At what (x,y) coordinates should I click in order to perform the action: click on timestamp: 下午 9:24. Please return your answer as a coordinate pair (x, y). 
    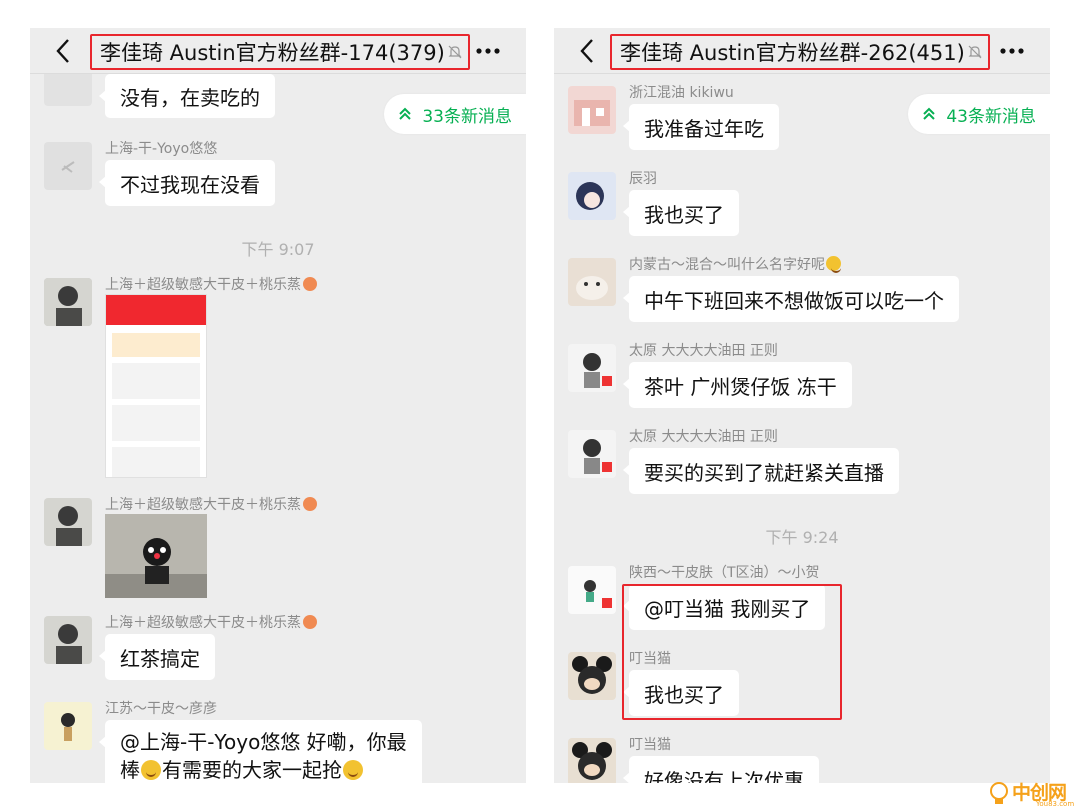
    Looking at the image, I should click on (802, 537).